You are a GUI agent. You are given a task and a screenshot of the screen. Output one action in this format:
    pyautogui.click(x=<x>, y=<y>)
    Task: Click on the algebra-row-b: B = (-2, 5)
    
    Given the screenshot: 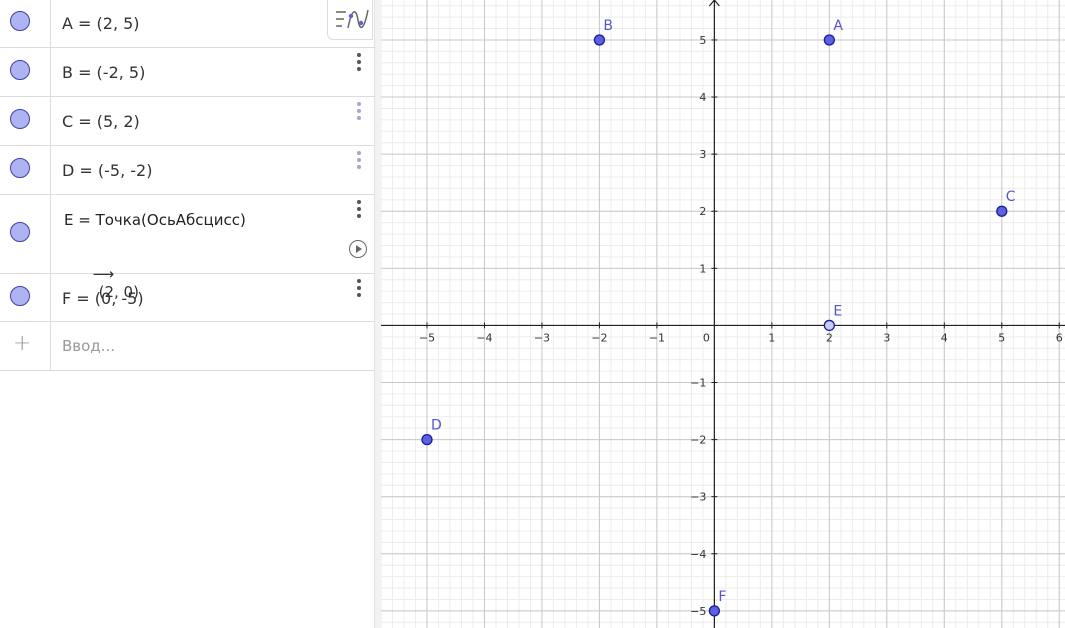 What is the action you would take?
    pyautogui.click(x=187, y=72)
    